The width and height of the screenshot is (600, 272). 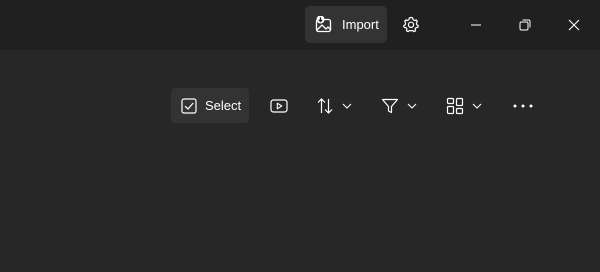 I want to click on minimize-icon, so click(x=476, y=25).